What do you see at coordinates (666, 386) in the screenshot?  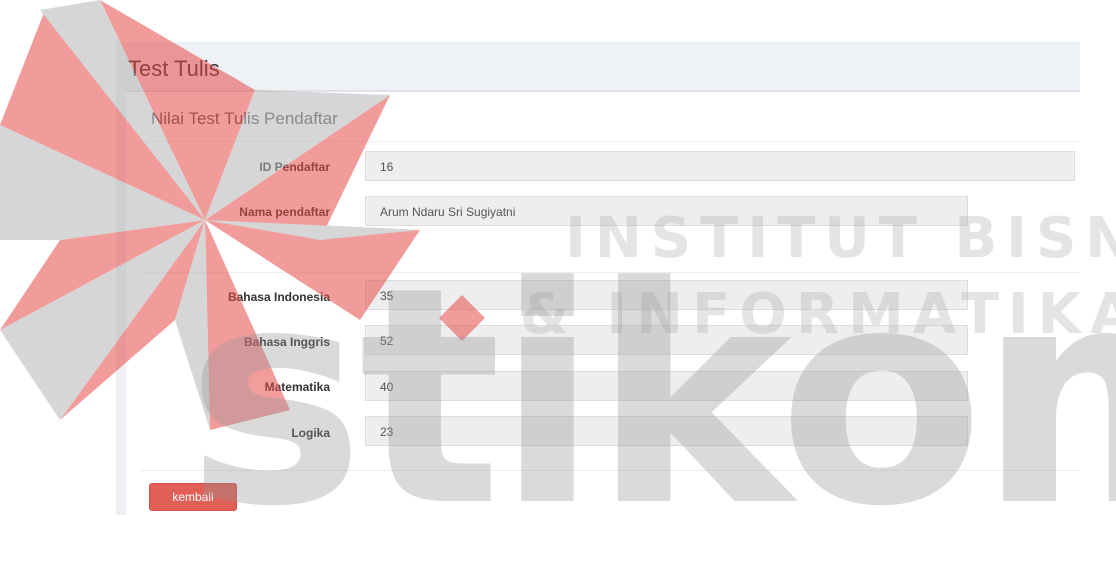 I see `score-field-matematika: 40` at bounding box center [666, 386].